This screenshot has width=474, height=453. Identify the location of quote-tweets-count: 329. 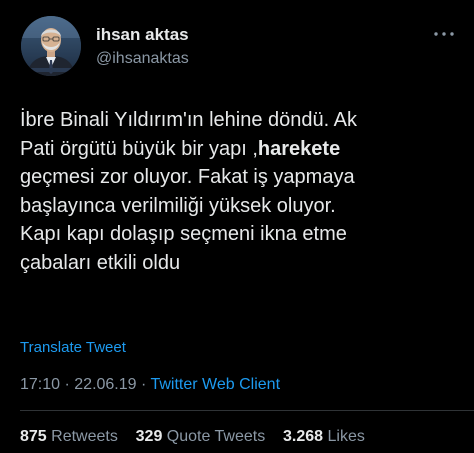
(149, 436).